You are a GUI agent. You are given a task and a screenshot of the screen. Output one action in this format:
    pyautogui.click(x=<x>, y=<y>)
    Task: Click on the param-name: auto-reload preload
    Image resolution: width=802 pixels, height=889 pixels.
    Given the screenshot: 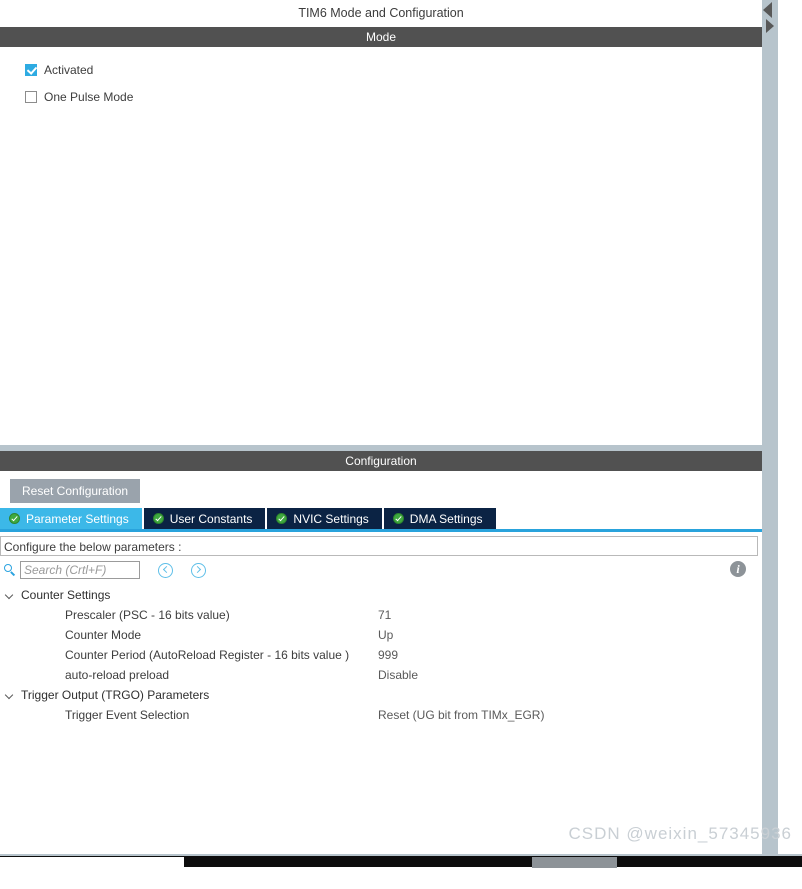 What is the action you would take?
    pyautogui.click(x=117, y=675)
    